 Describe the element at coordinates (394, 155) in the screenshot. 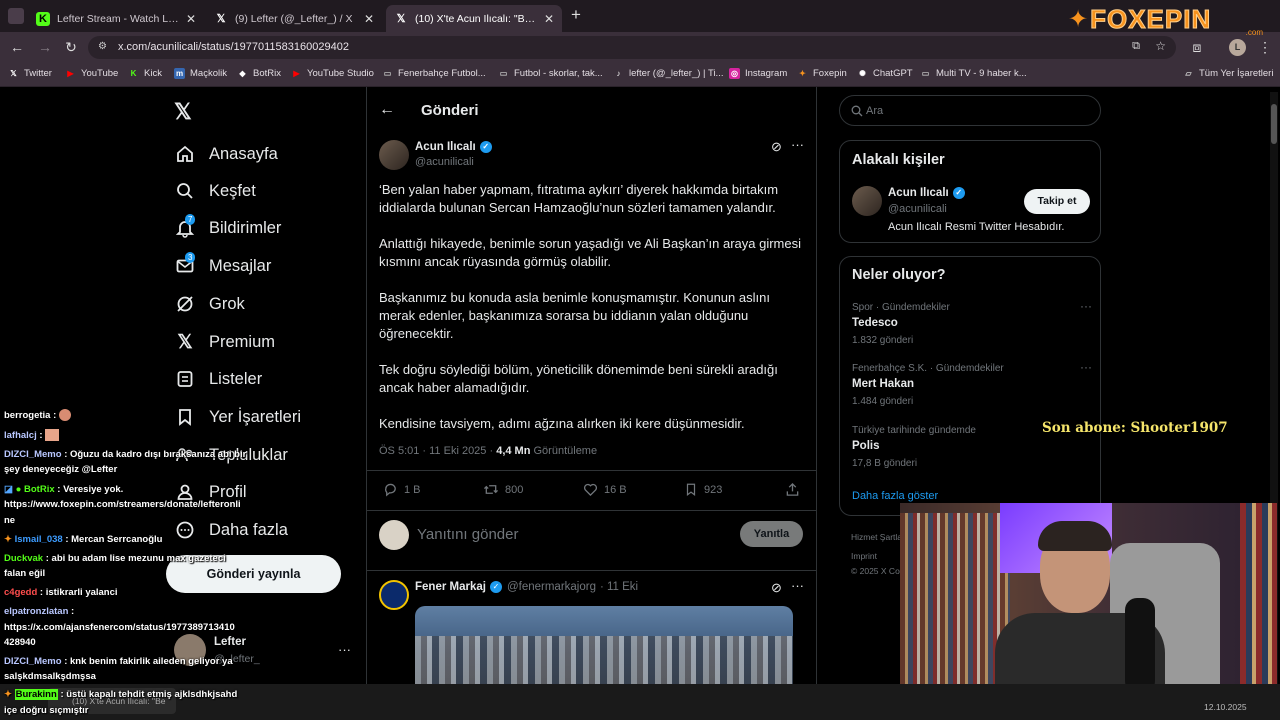

I see `author-avatar` at that location.